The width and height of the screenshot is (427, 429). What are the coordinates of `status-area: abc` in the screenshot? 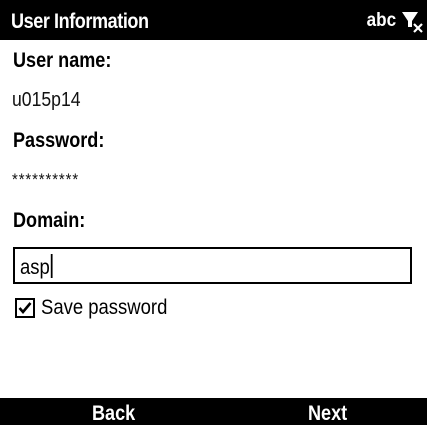 It's located at (394, 21).